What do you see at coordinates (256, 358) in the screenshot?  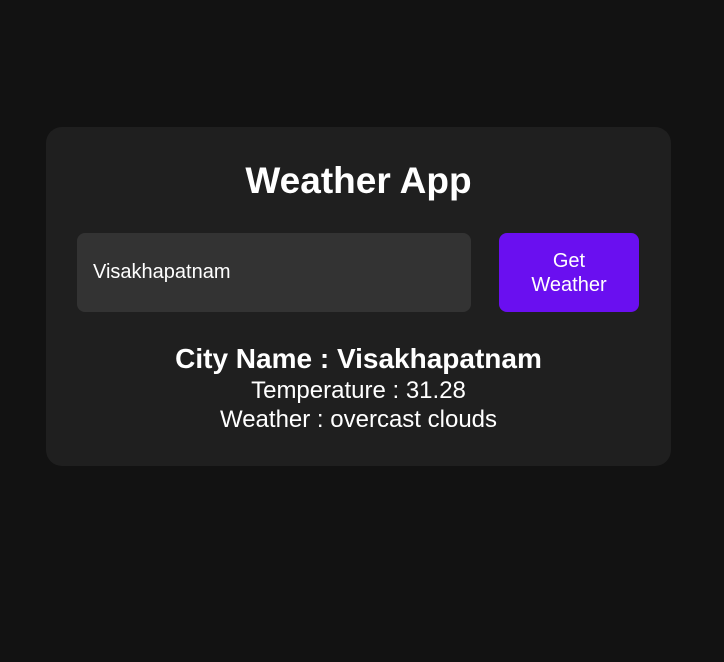 I see `city-name-label: City Name :` at bounding box center [256, 358].